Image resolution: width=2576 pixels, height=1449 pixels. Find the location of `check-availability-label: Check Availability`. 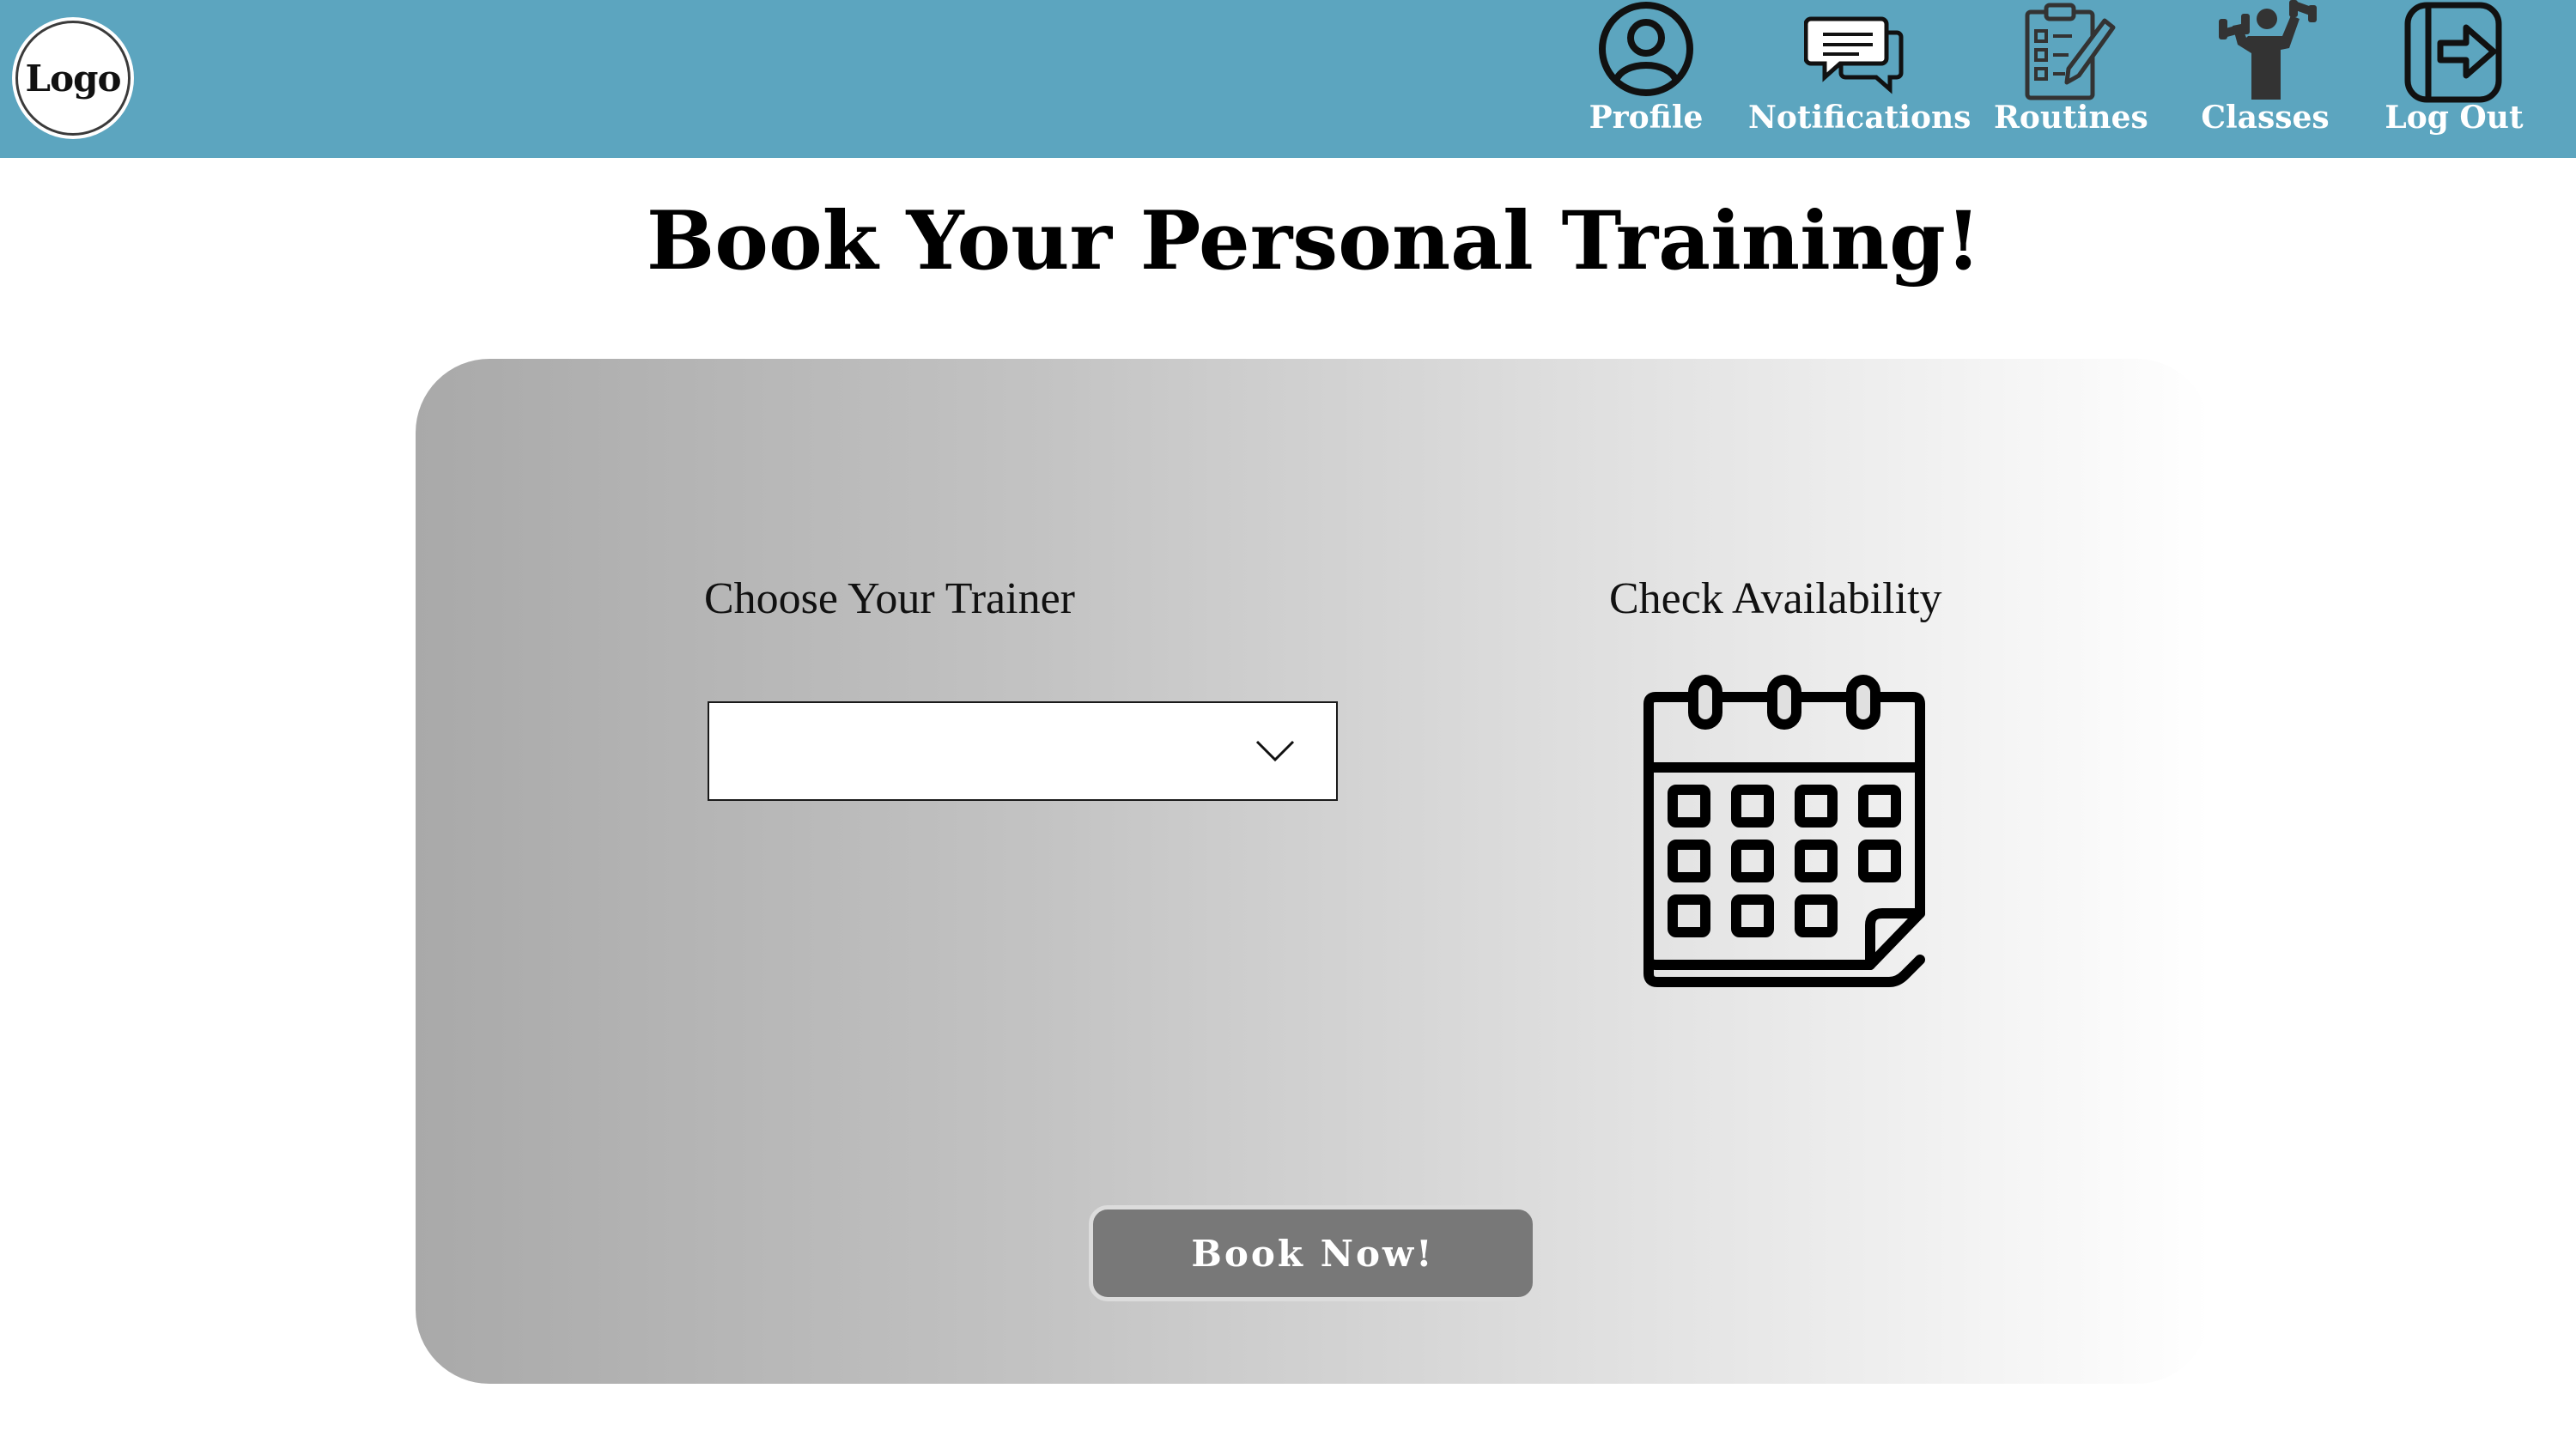

check-availability-label: Check Availability is located at coordinates (1776, 598).